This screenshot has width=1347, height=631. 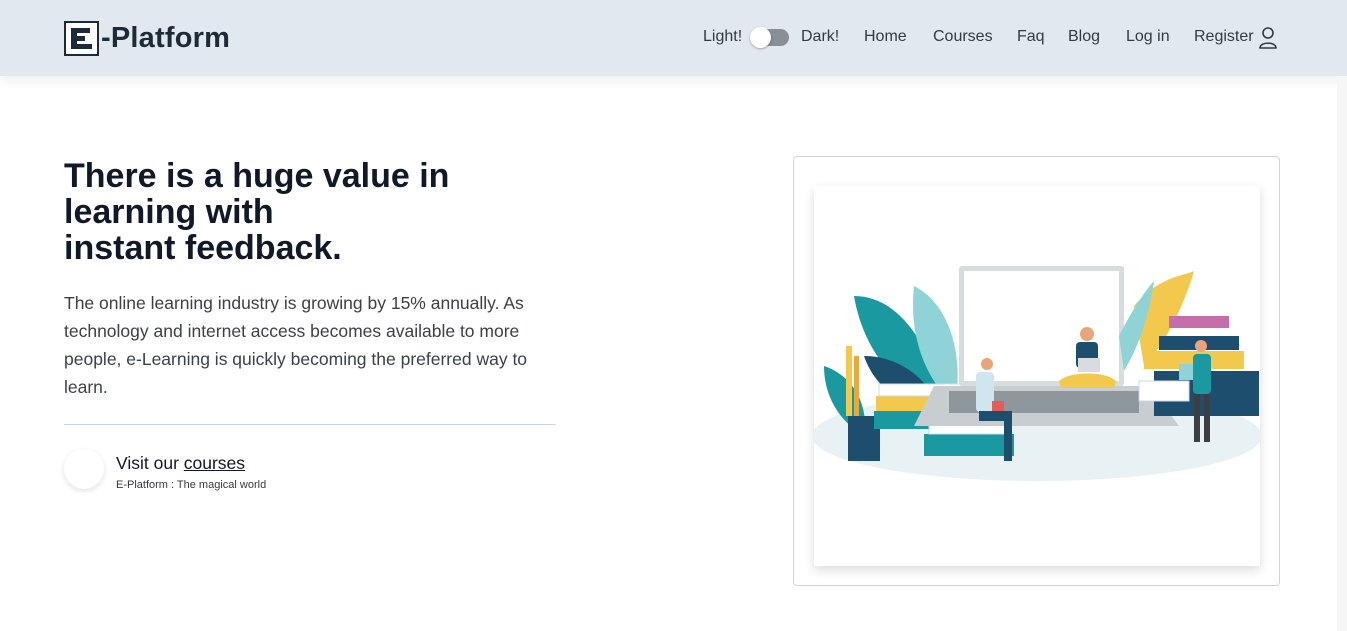 What do you see at coordinates (214, 463) in the screenshot?
I see `courses-link: courses` at bounding box center [214, 463].